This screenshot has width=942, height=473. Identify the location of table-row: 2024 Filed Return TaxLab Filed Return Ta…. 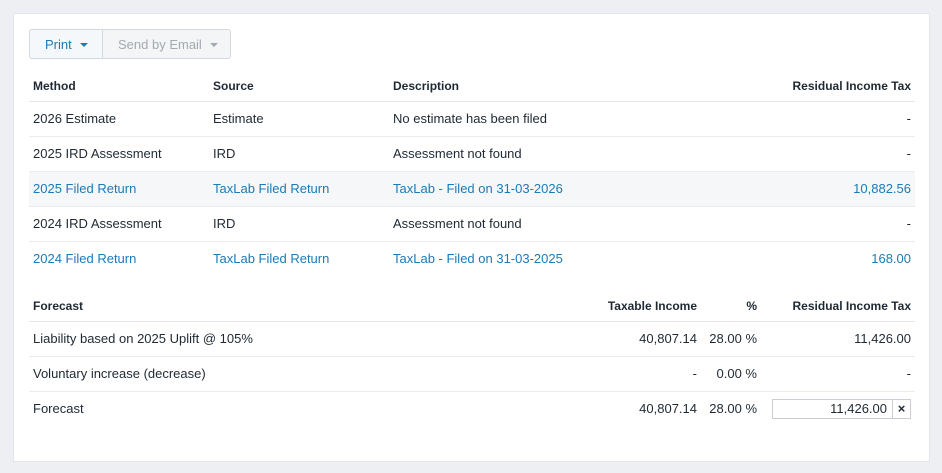
(472, 258).